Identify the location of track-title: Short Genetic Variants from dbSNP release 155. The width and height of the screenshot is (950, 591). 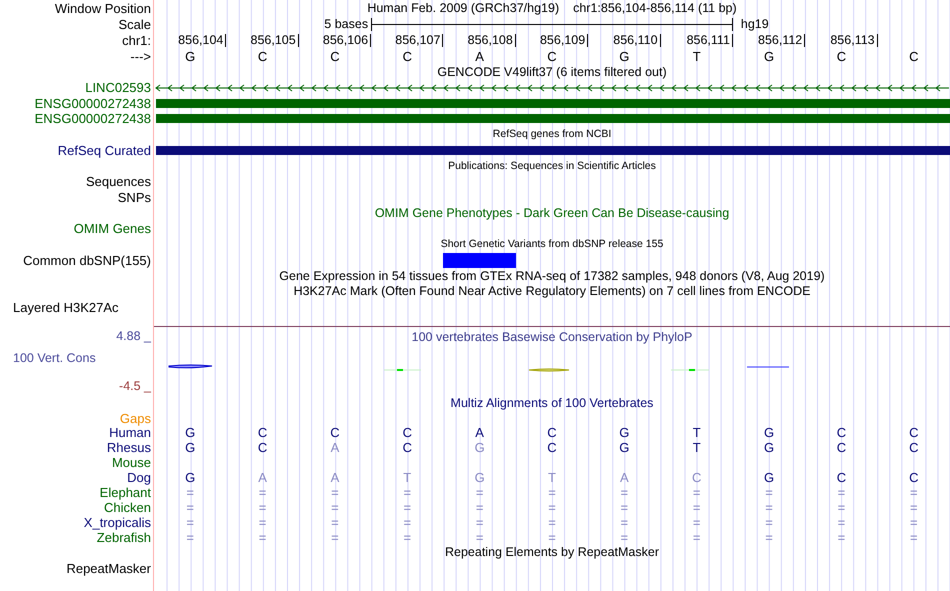
(552, 244).